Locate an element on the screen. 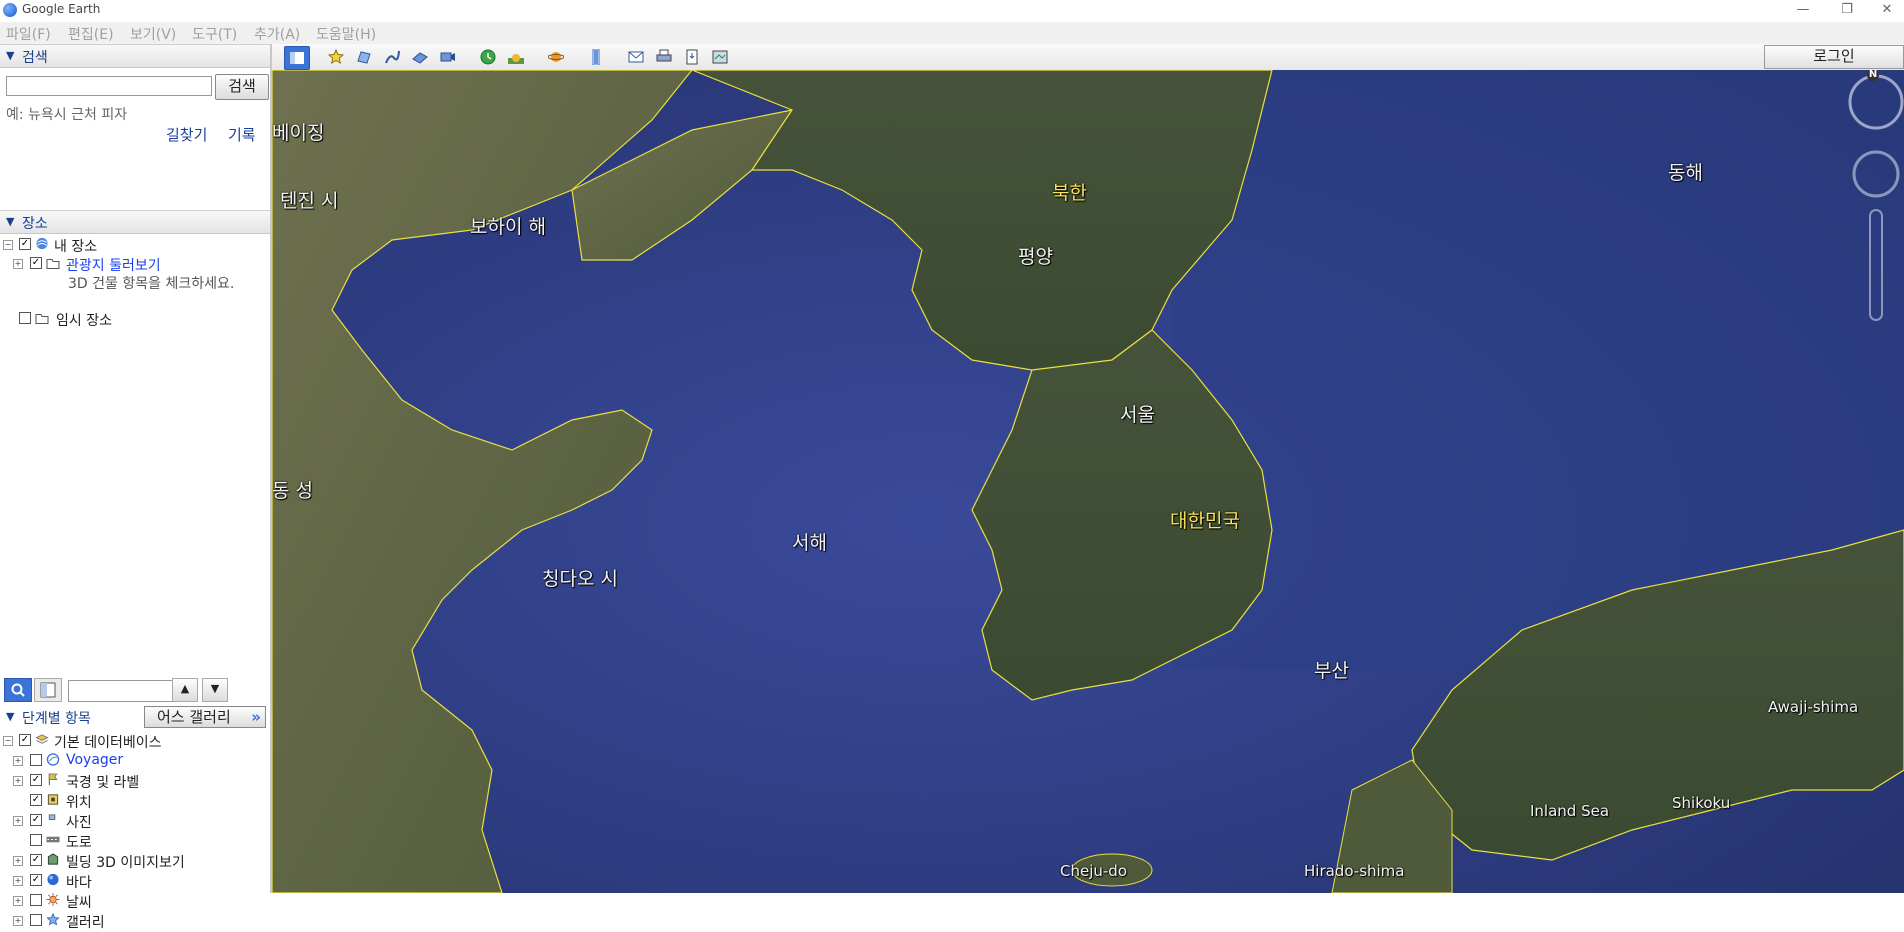 This screenshot has width=1904, height=932. add-placemark-button is located at coordinates (336, 57).